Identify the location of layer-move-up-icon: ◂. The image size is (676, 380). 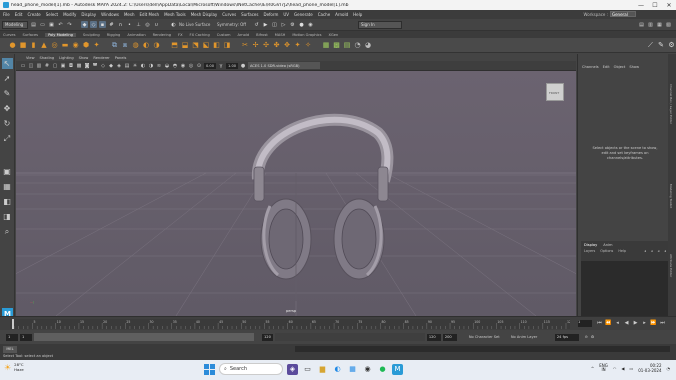
(645, 251).